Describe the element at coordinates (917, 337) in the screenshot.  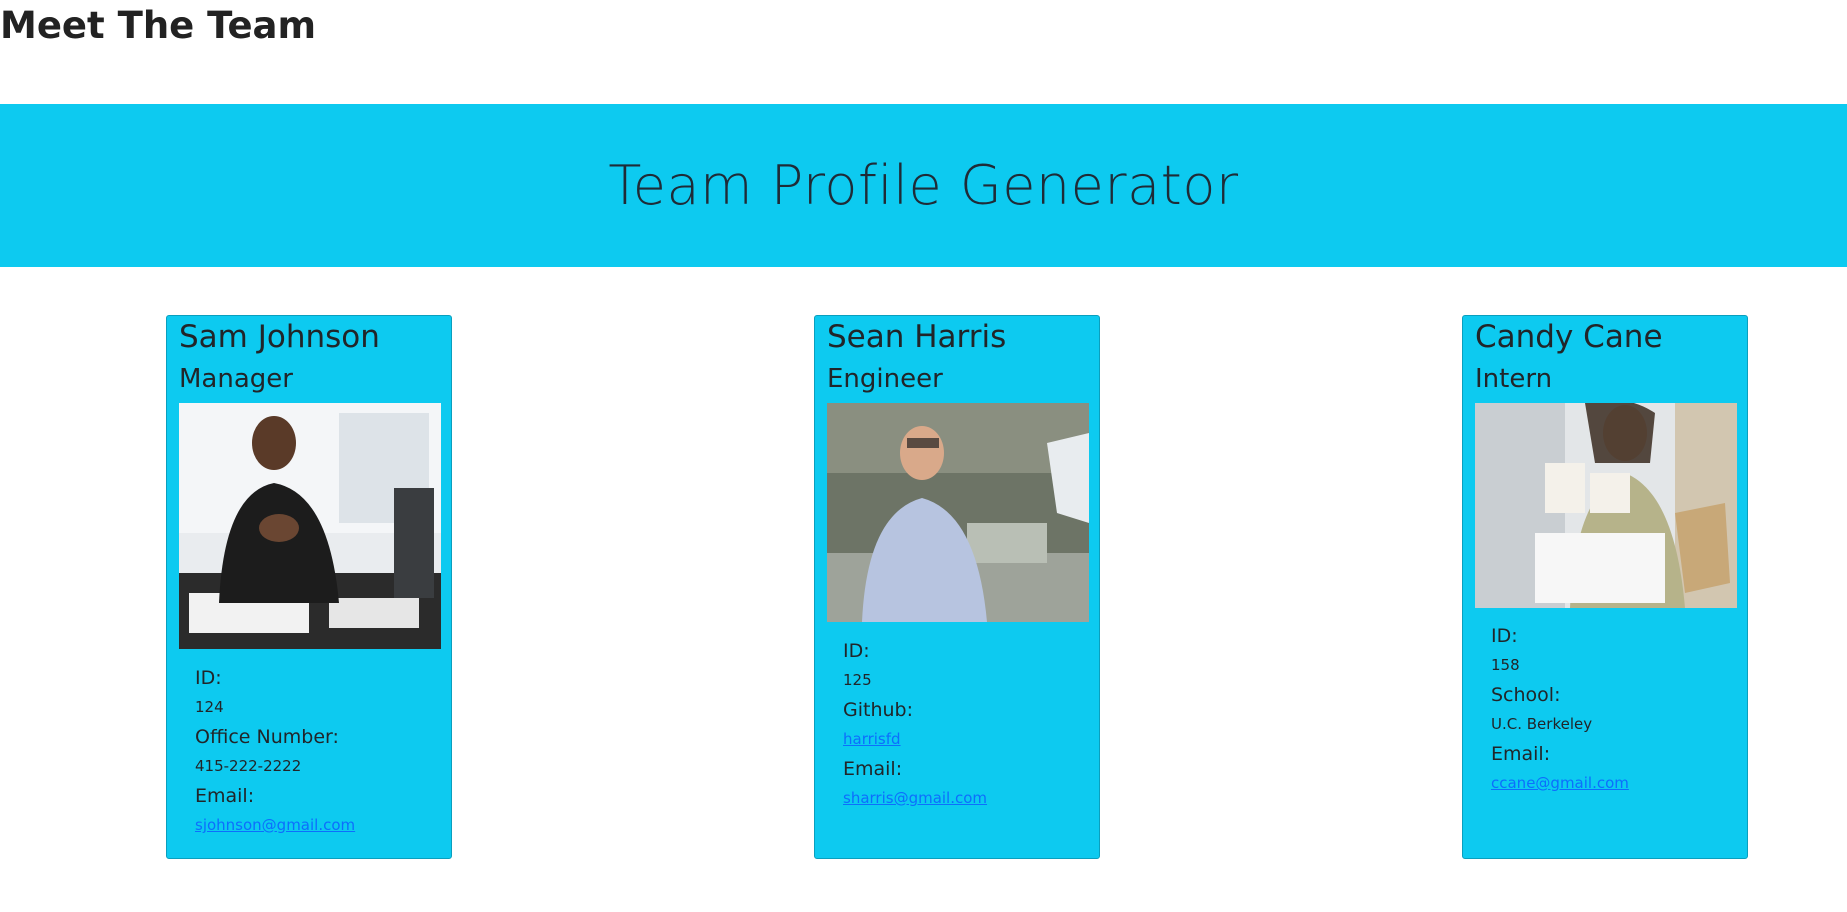
I see `card-name: Sean Harris` at that location.